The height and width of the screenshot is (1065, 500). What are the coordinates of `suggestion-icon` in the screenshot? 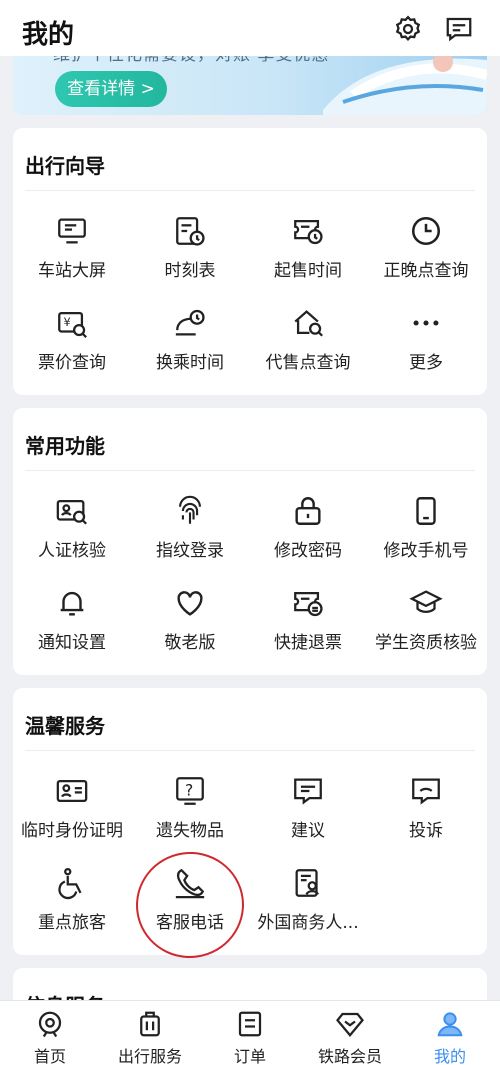 It's located at (308, 791).